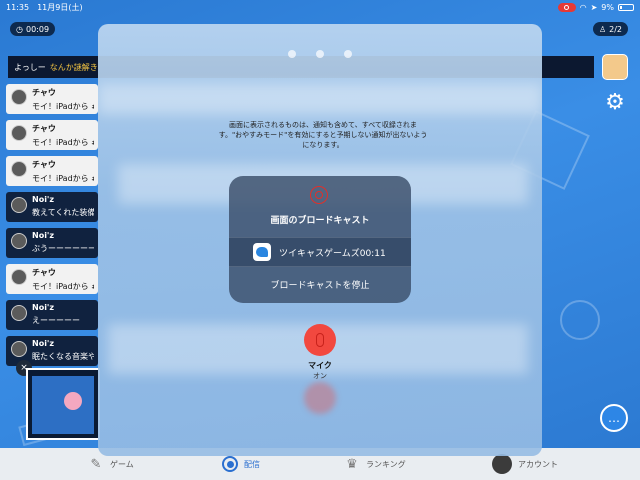 The width and height of the screenshot is (640, 480). I want to click on mic-label: マイク, so click(320, 365).